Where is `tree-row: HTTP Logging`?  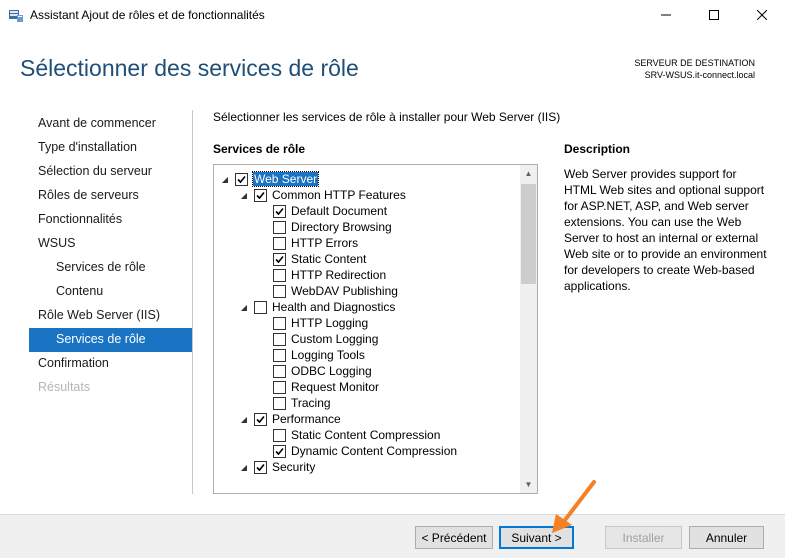
tree-row: HTTP Logging is located at coordinates (320, 323).